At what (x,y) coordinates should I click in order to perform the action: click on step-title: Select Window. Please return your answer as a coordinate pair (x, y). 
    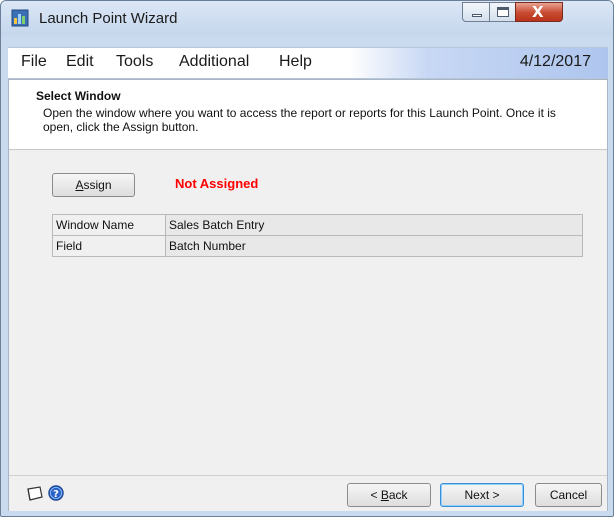
    Looking at the image, I should click on (78, 96).